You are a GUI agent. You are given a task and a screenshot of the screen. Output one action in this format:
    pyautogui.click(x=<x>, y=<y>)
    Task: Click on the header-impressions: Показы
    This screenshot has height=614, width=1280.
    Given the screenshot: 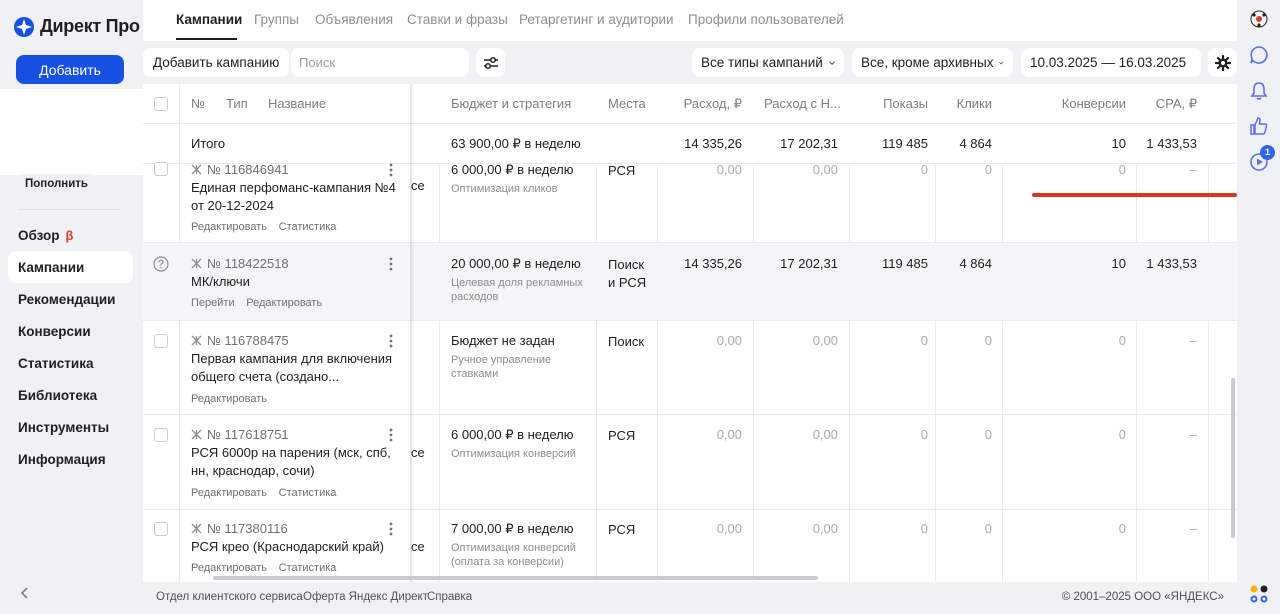 What is the action you would take?
    pyautogui.click(x=905, y=103)
    